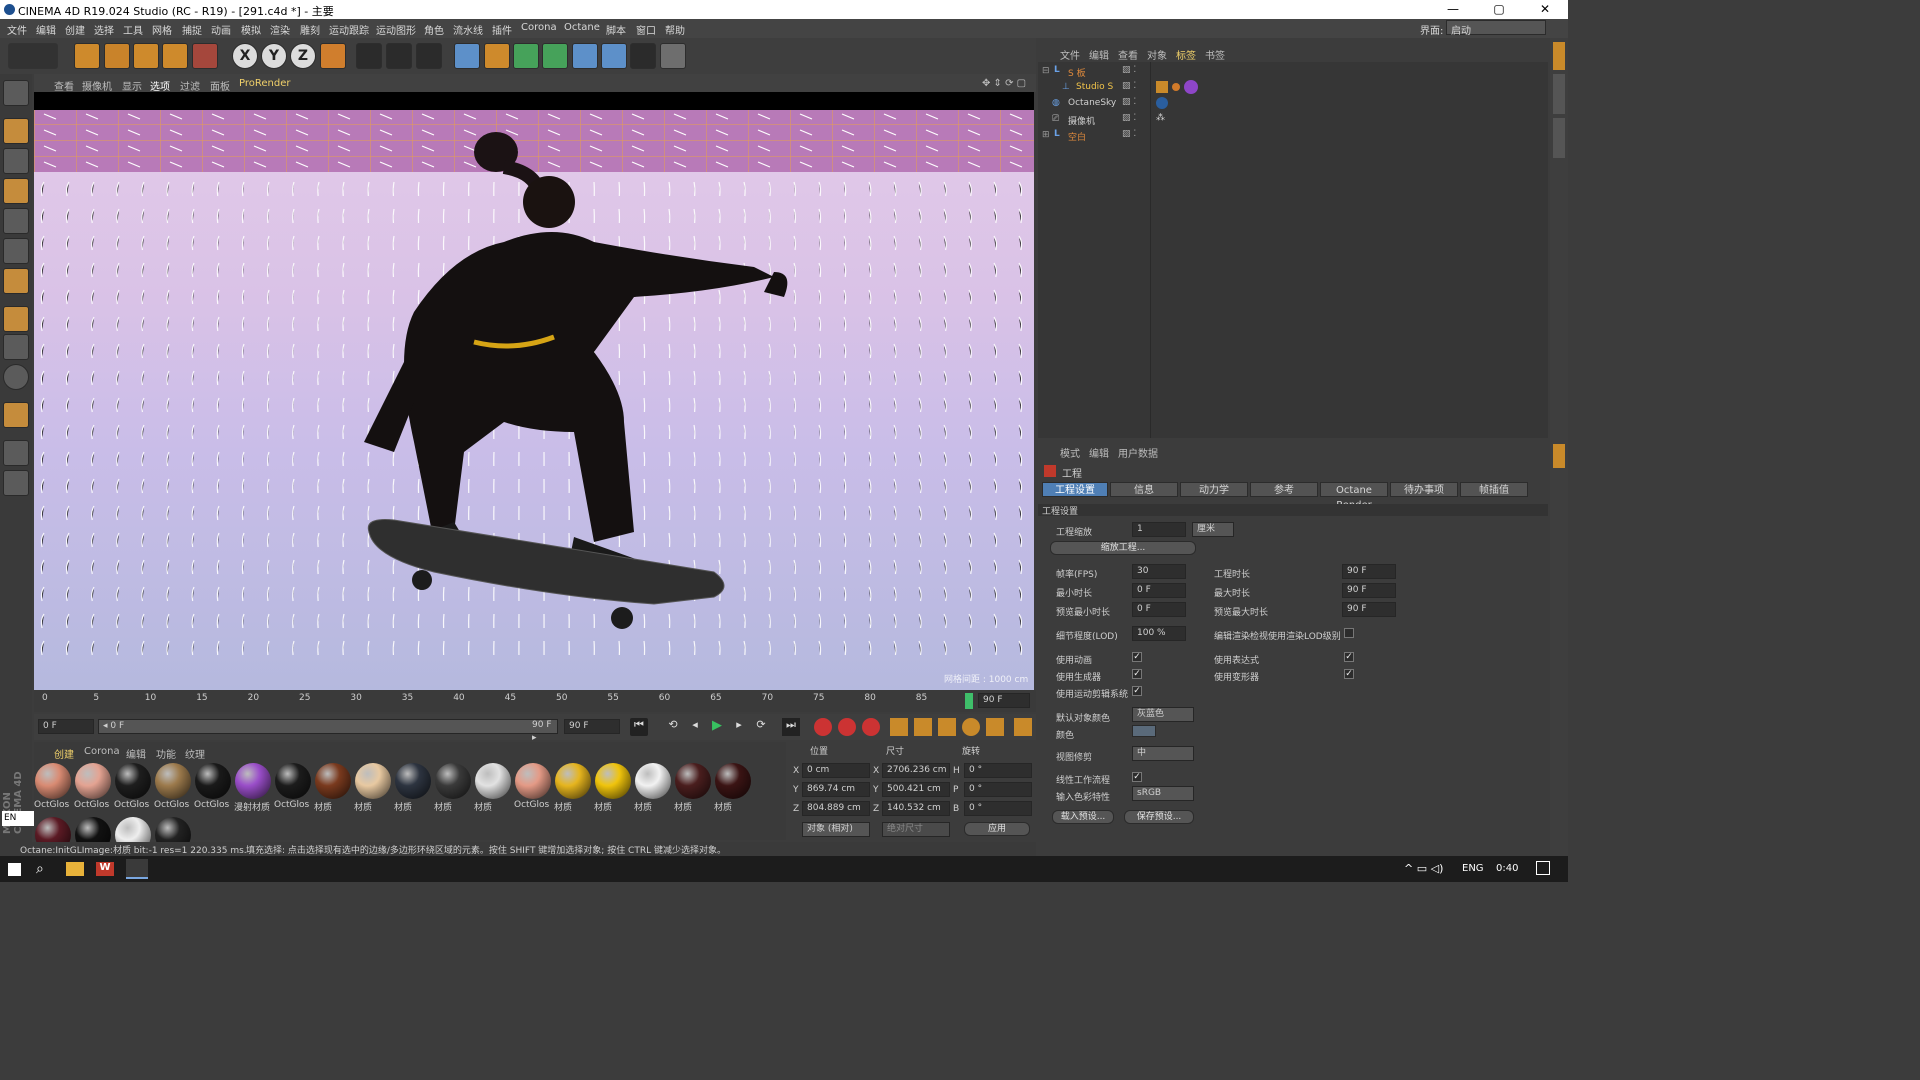 The width and height of the screenshot is (1920, 1080). What do you see at coordinates (1559, 56) in the screenshot?
I see `side-tab-objects` at bounding box center [1559, 56].